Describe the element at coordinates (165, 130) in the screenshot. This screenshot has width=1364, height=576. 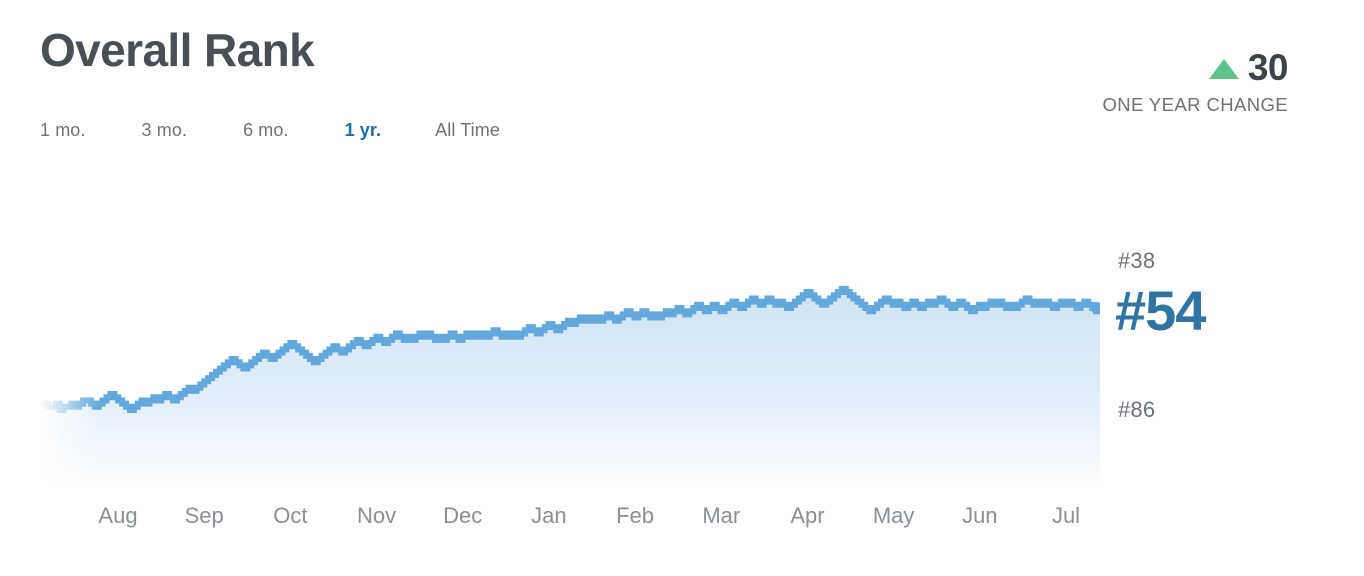
I see `range-tab-3-mo: 3 mo.` at that location.